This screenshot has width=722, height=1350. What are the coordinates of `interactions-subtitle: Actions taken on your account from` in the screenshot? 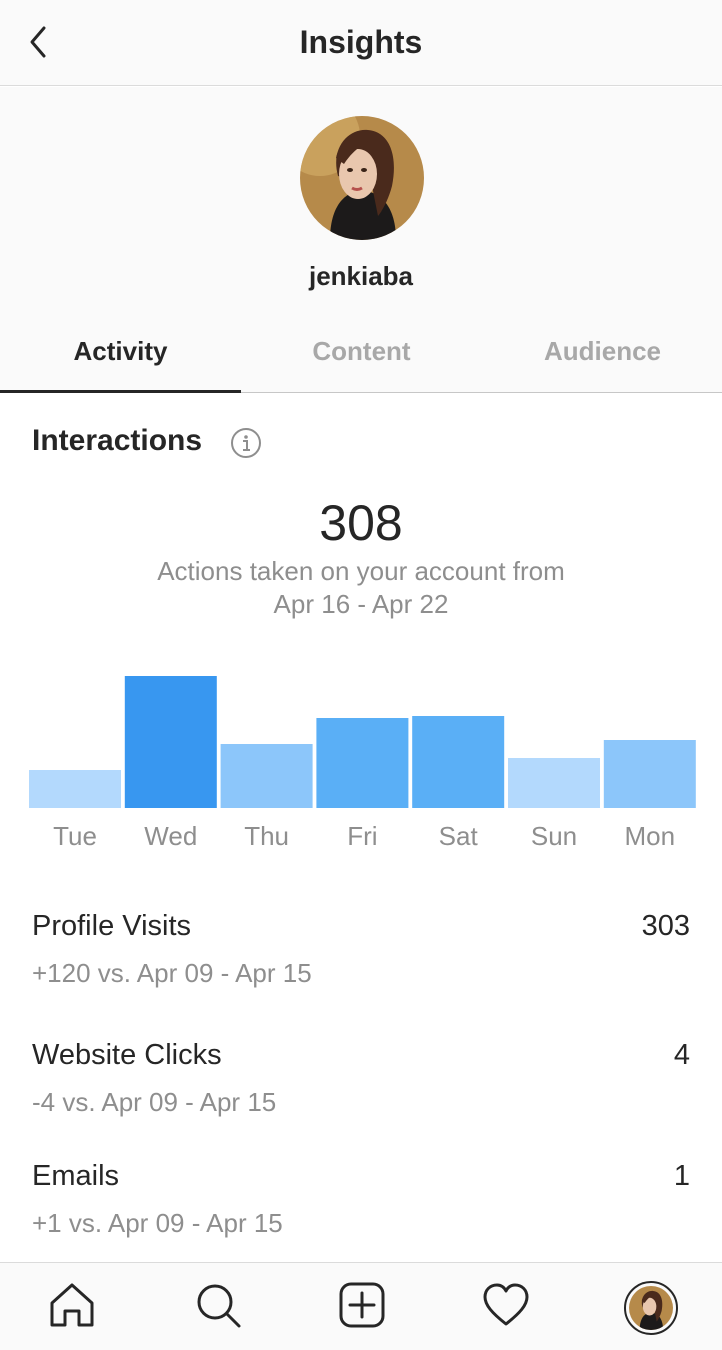 It's located at (361, 571).